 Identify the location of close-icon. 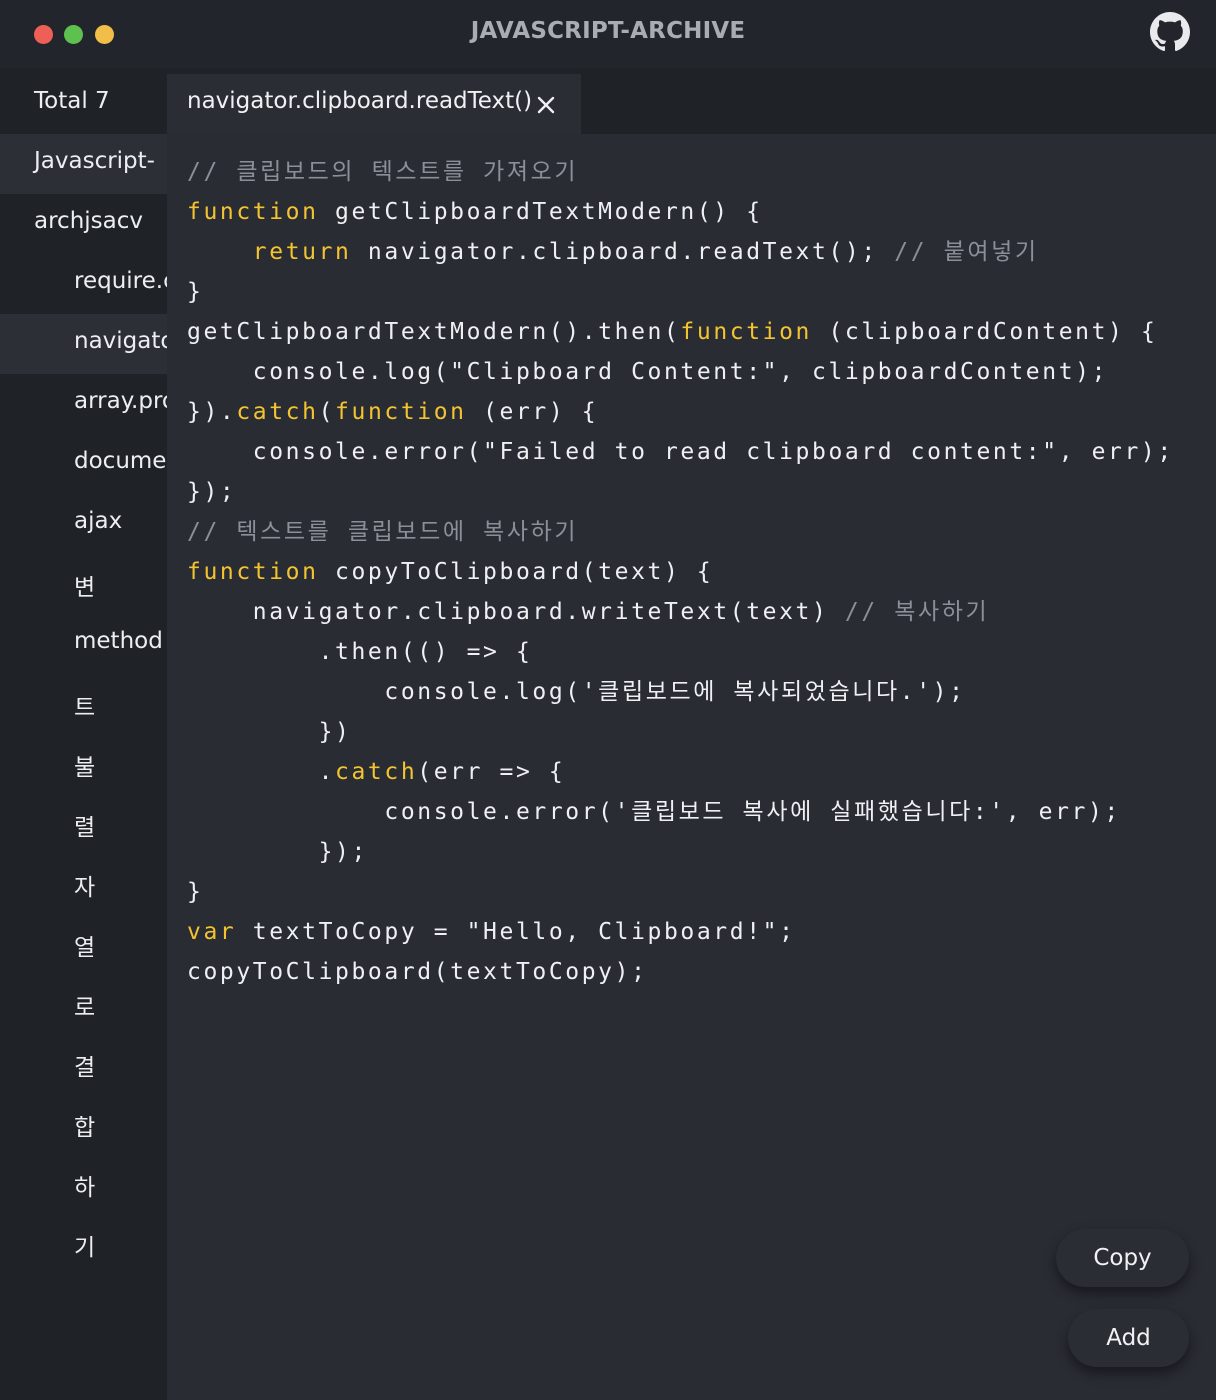
(546, 105).